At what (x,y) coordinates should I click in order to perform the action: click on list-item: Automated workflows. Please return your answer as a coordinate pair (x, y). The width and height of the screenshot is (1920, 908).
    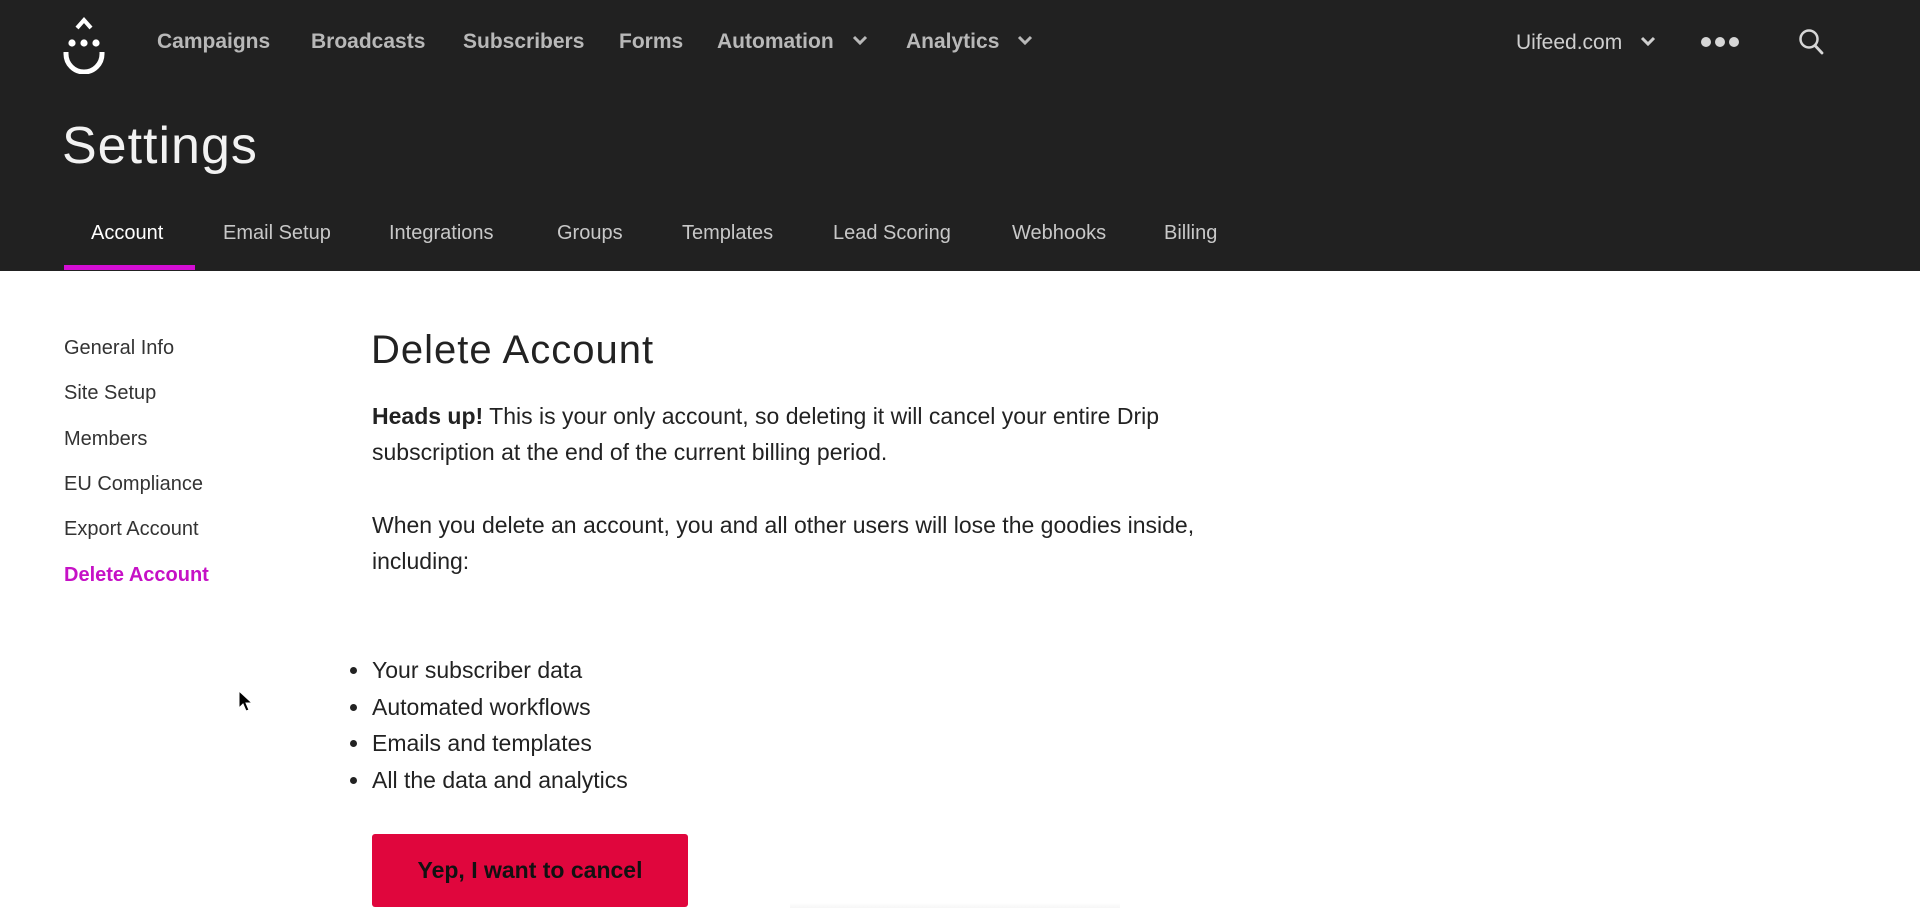
    Looking at the image, I should click on (489, 707).